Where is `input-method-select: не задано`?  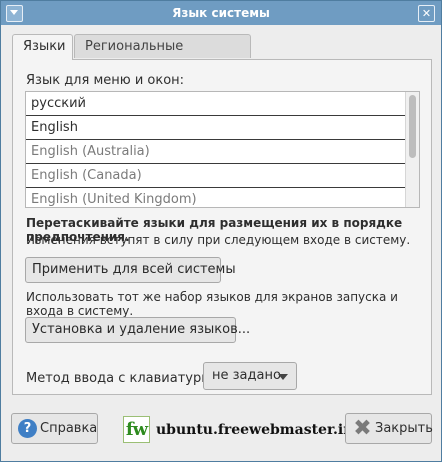 input-method-select: не задано is located at coordinates (250, 376).